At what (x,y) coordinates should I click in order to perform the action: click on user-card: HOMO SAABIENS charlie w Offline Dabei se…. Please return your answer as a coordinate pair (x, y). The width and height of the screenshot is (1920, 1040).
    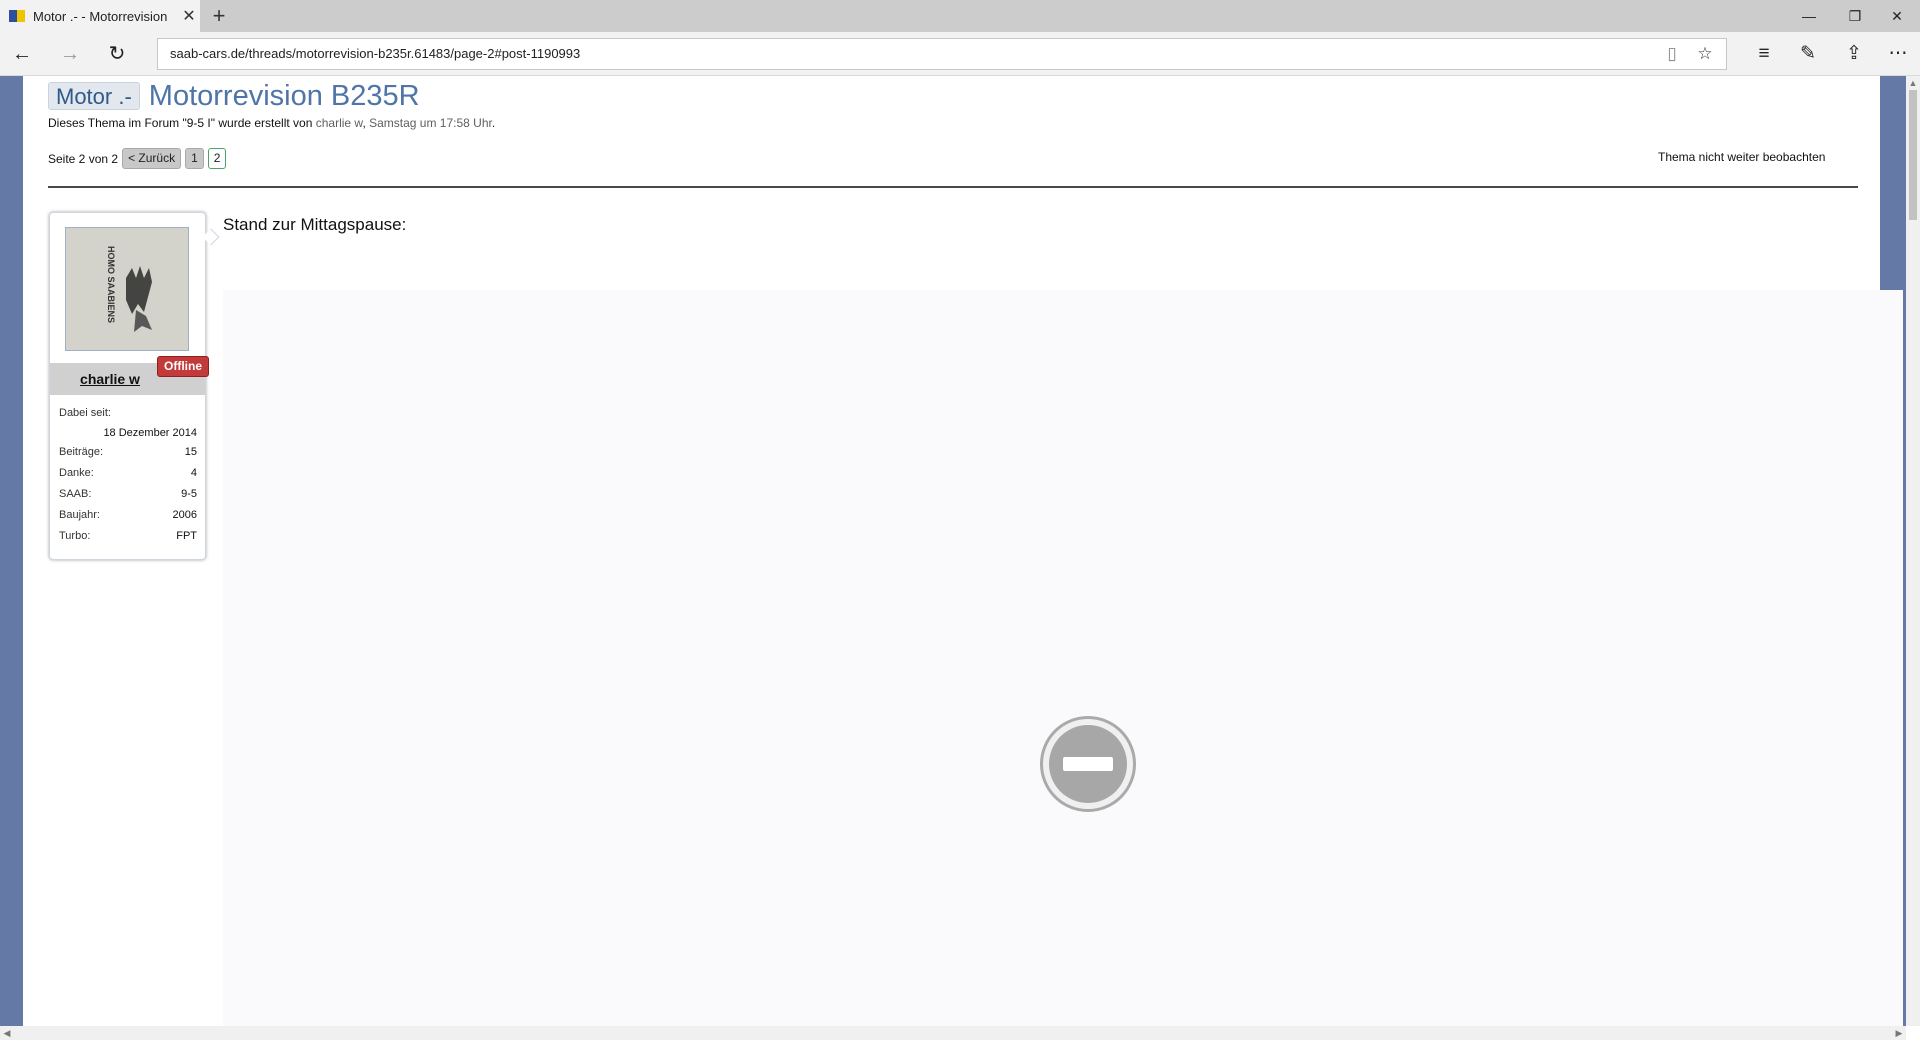
    Looking at the image, I should click on (134, 386).